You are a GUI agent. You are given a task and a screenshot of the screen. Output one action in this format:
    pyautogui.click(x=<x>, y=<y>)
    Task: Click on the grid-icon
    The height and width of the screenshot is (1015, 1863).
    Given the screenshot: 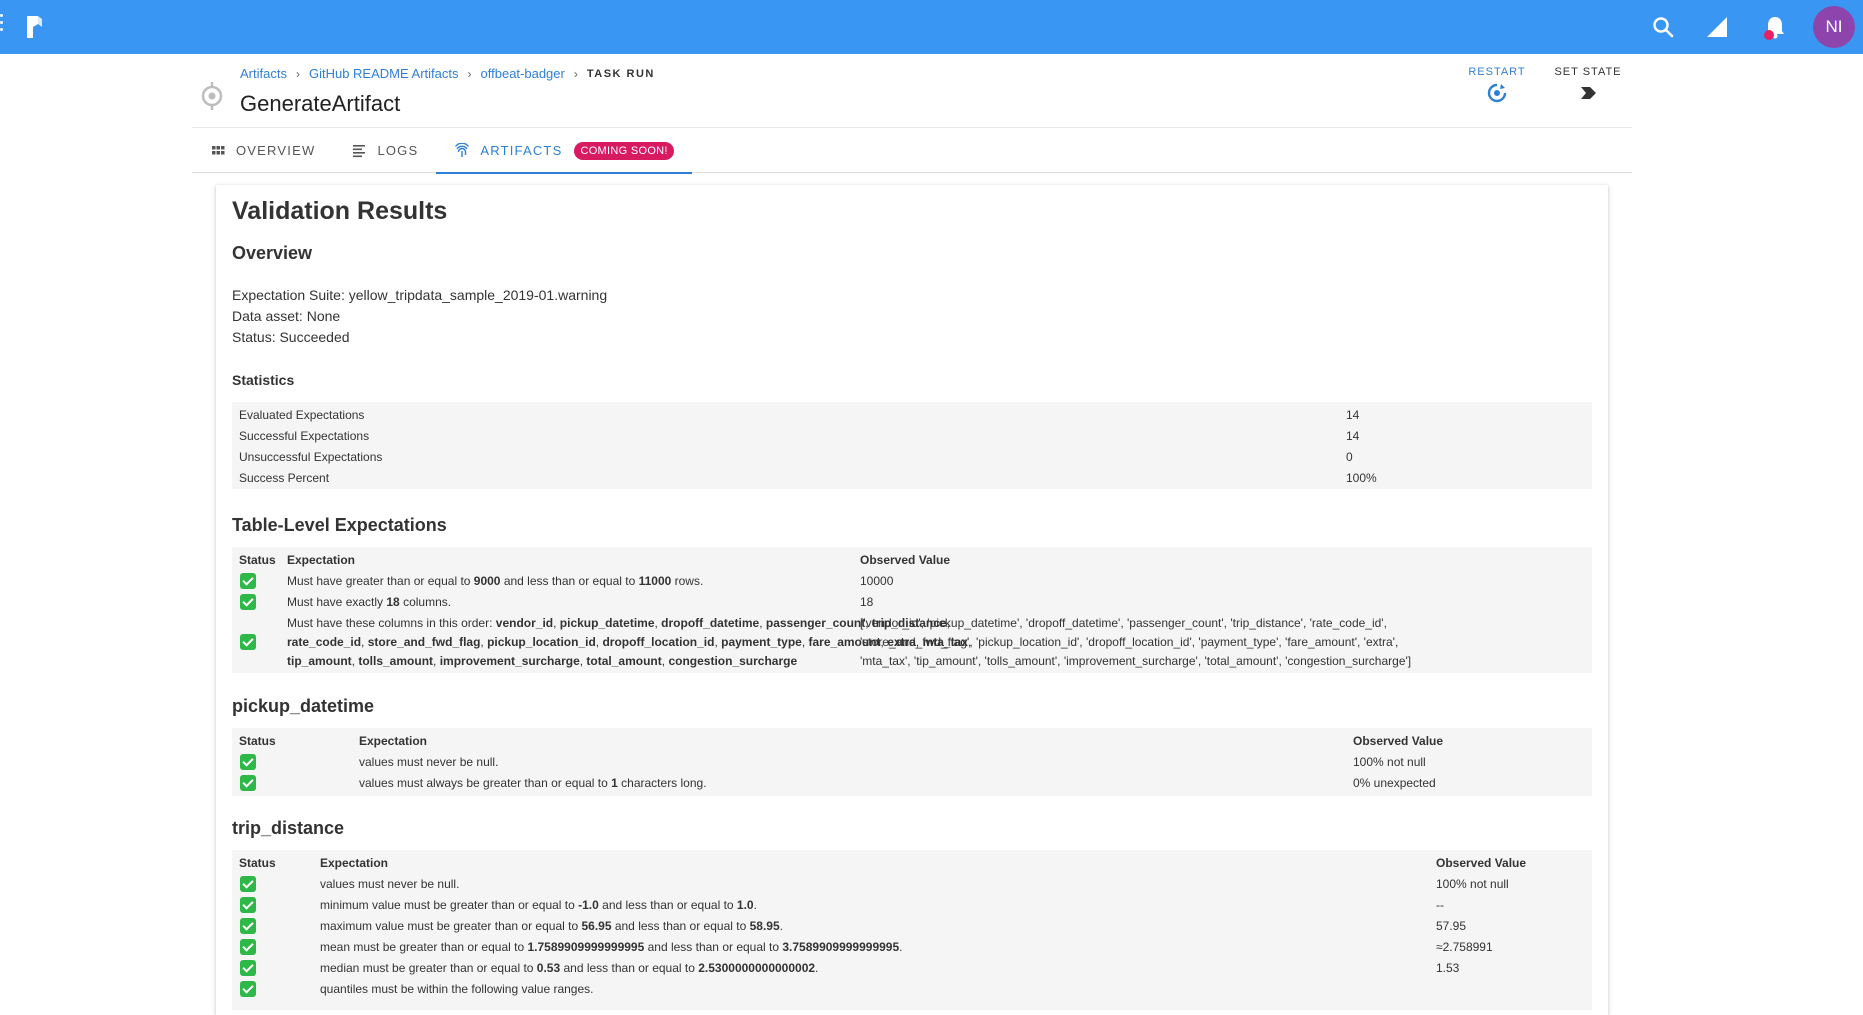 What is the action you would take?
    pyautogui.click(x=218, y=149)
    